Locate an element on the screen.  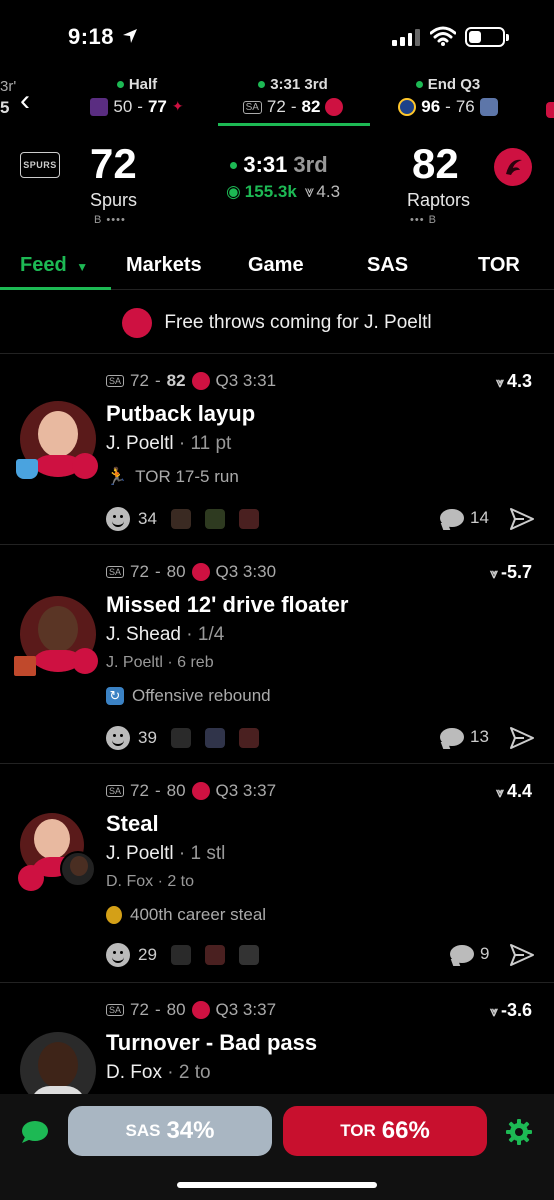
reactions: 34 is located at coordinates (182, 519).